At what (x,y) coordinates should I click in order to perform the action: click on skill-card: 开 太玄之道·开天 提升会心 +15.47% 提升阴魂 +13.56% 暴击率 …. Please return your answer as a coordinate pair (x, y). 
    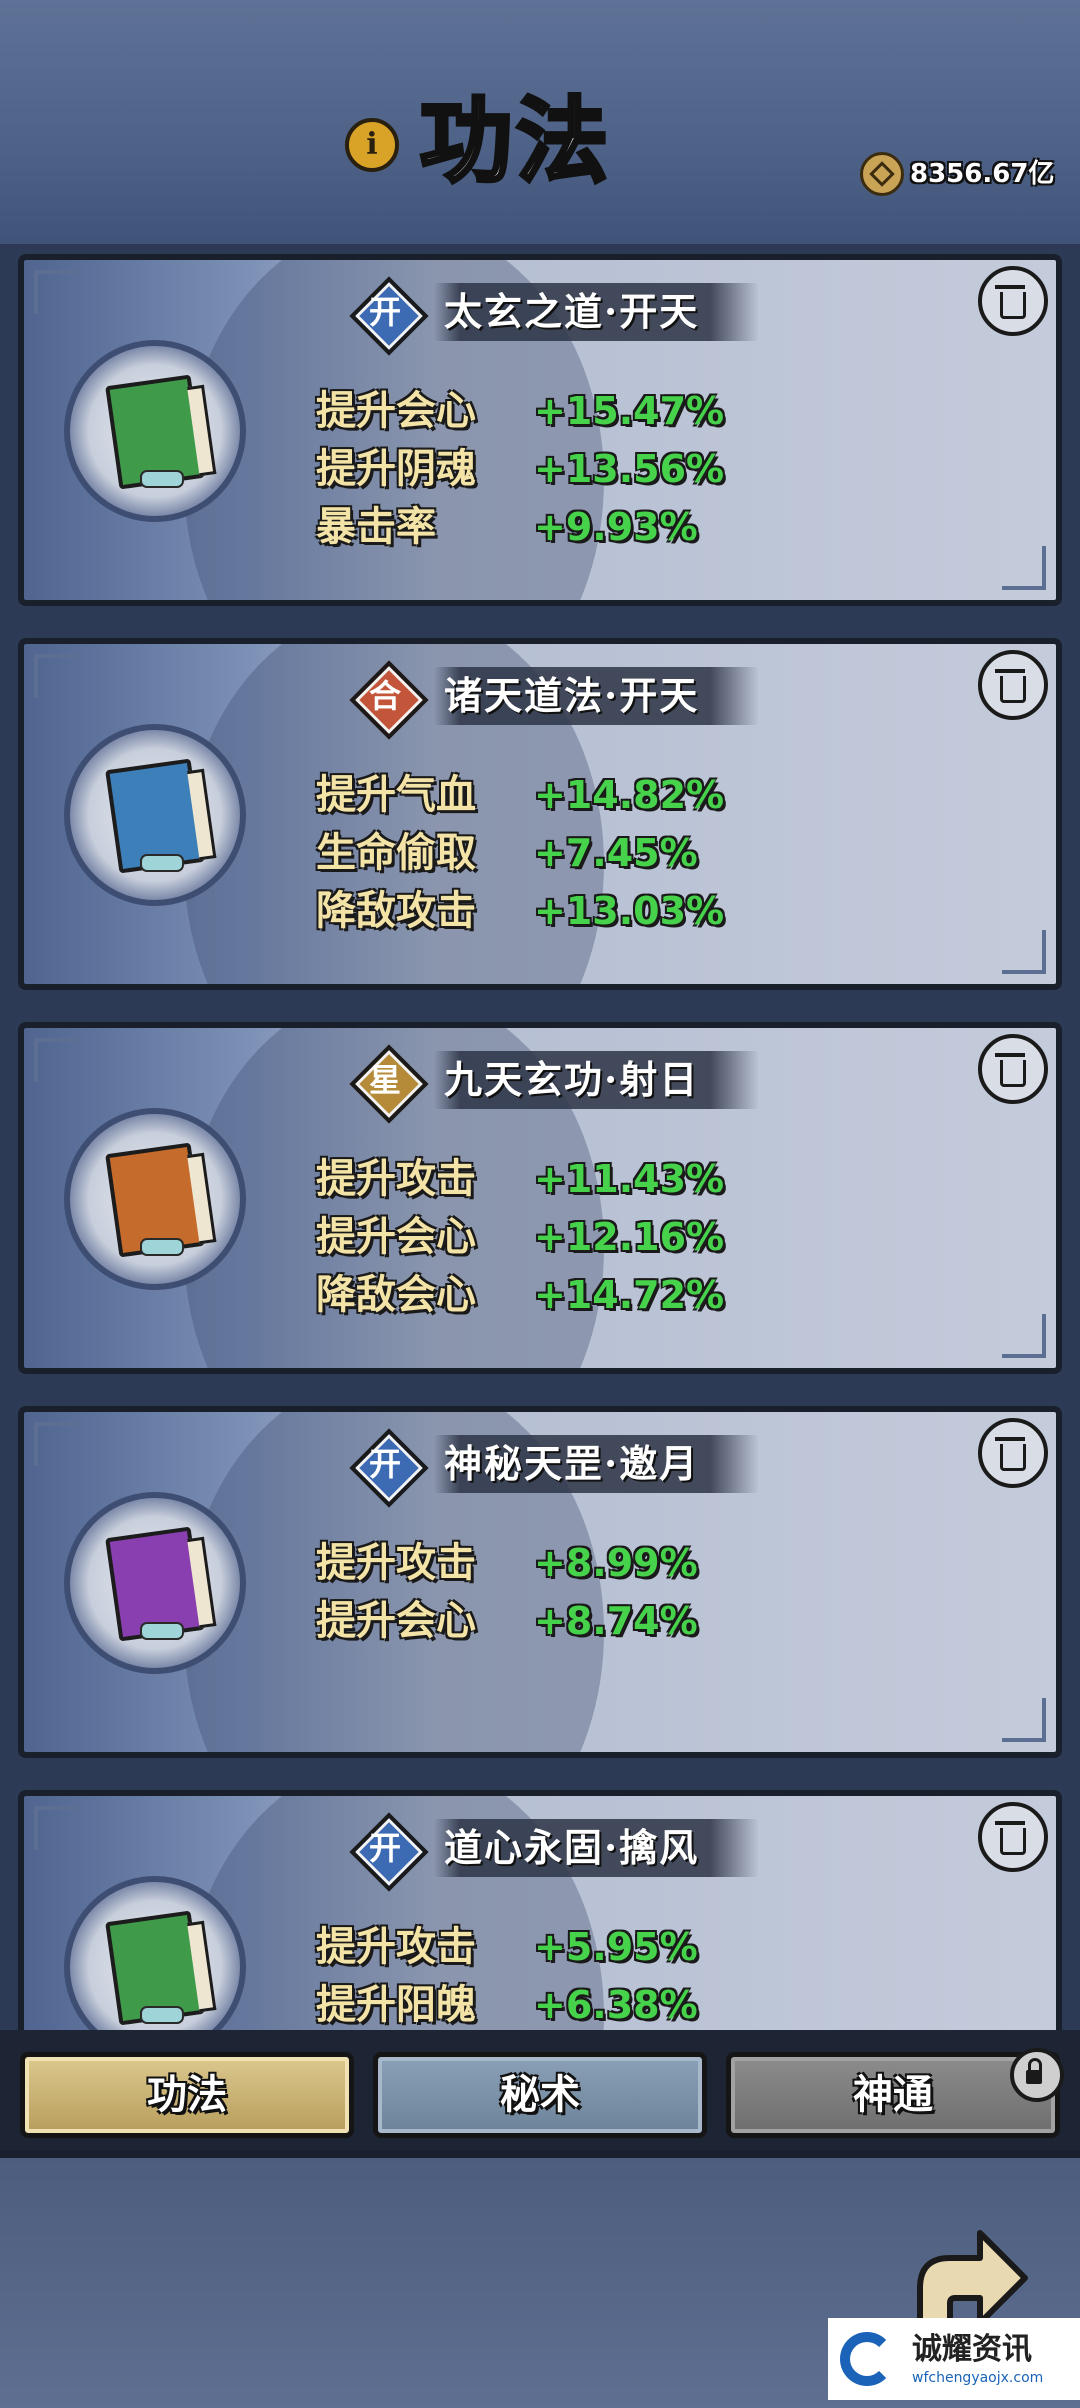
    Looking at the image, I should click on (540, 430).